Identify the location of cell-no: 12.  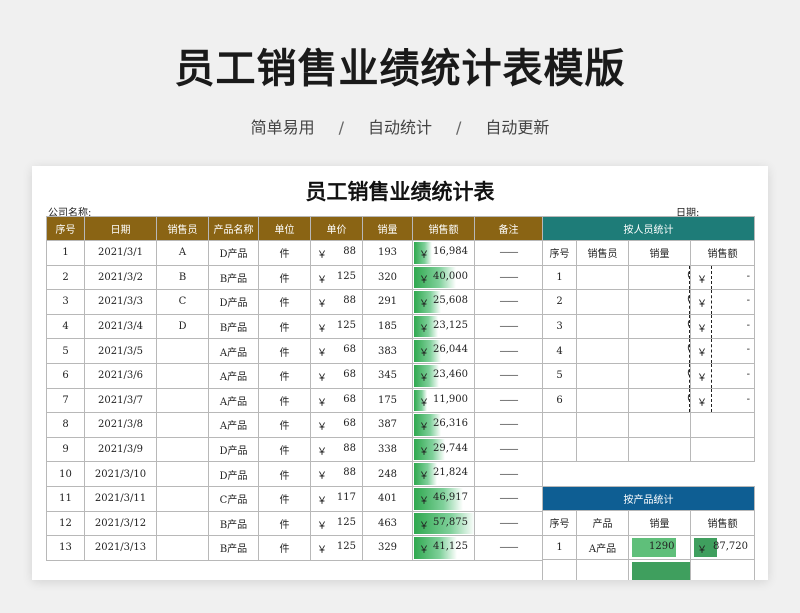
(65, 523).